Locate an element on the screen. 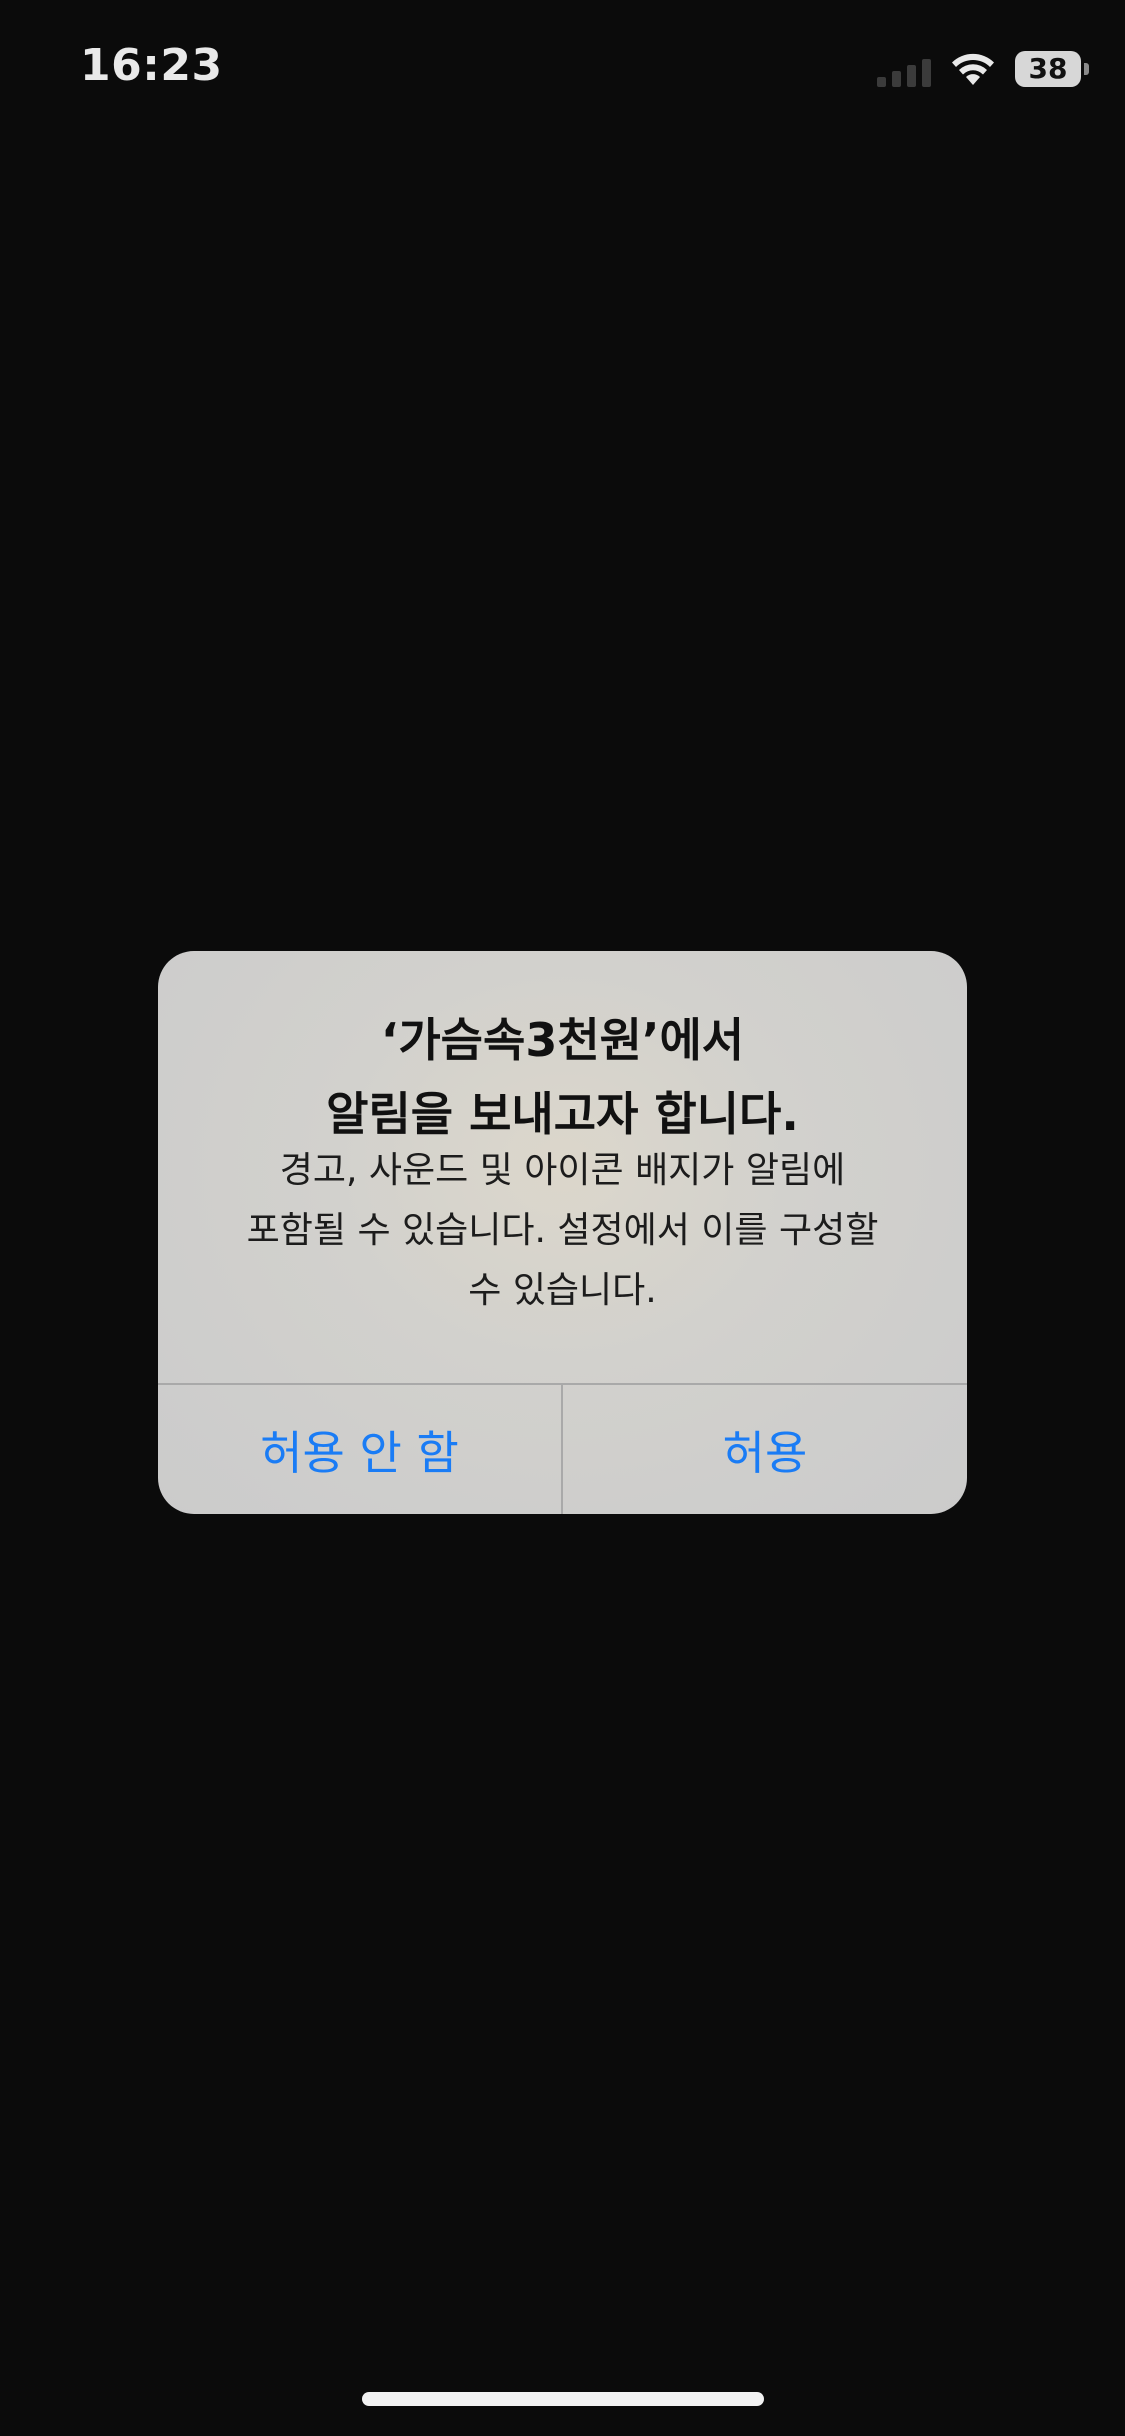 Image resolution: width=1125 pixels, height=2436 pixels. status-icons: 38 is located at coordinates (983, 69).